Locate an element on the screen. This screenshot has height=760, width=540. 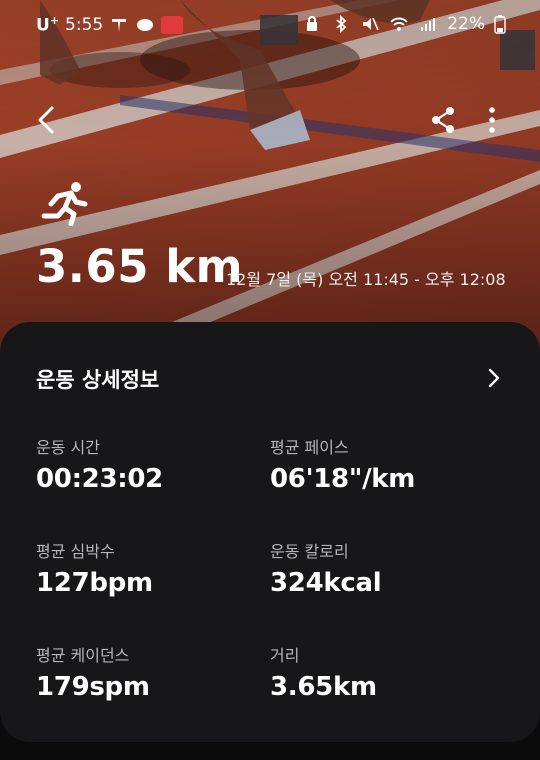
metric-calories: 운동 칼로리 324kcal is located at coordinates (380, 568).